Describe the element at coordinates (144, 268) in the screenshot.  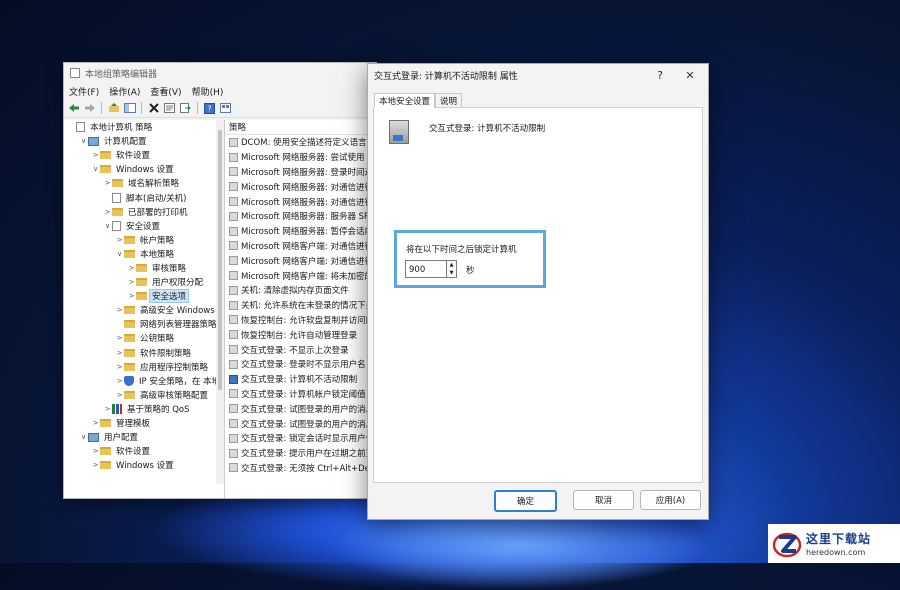
I see `tree-item: > 审核策略` at that location.